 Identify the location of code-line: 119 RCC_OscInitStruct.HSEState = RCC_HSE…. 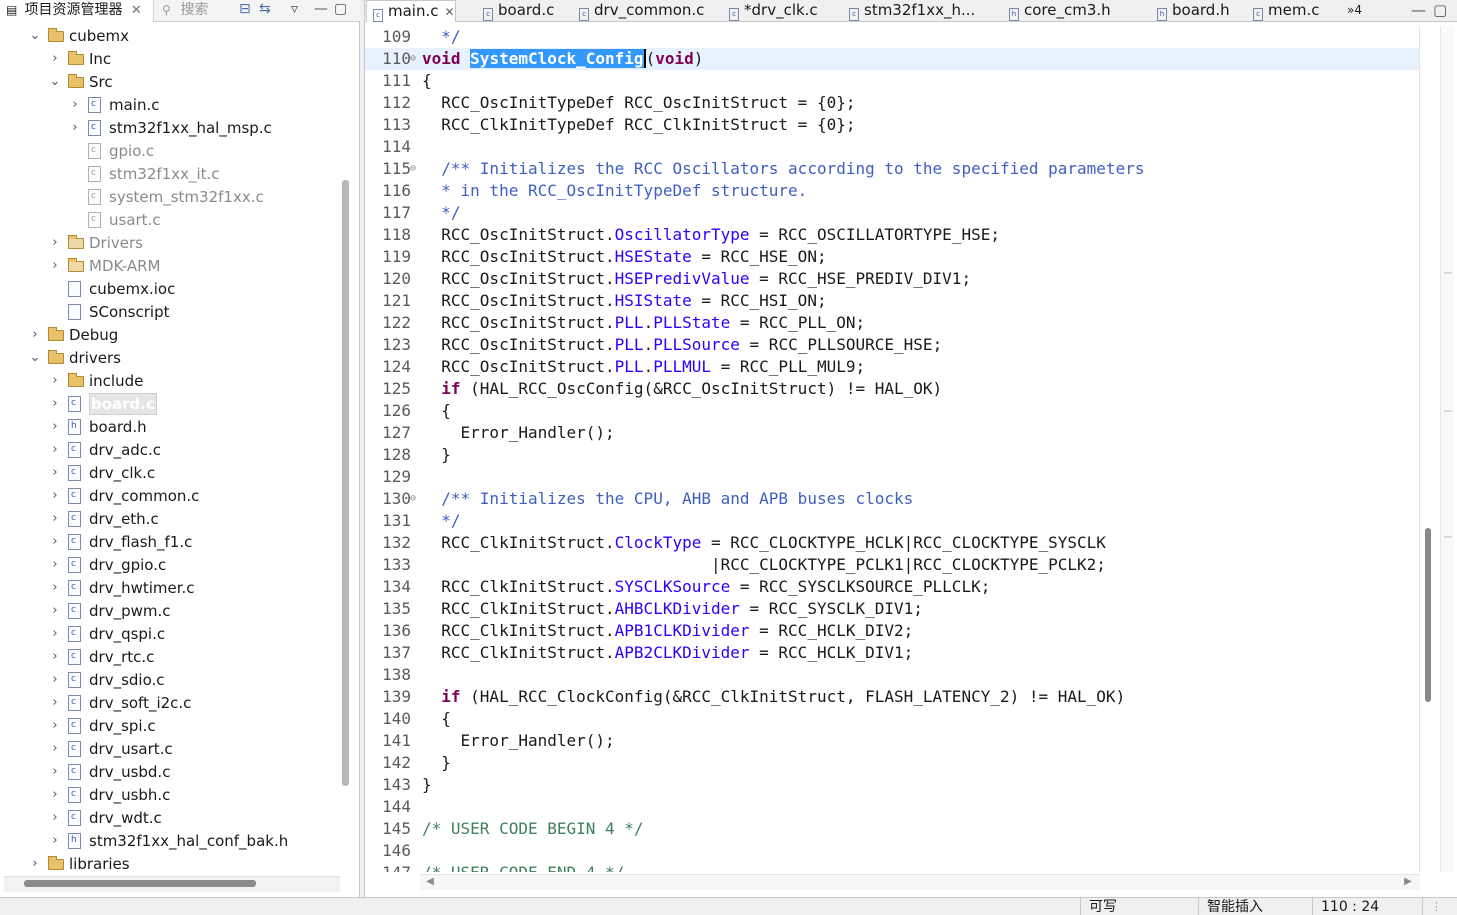
(892, 257).